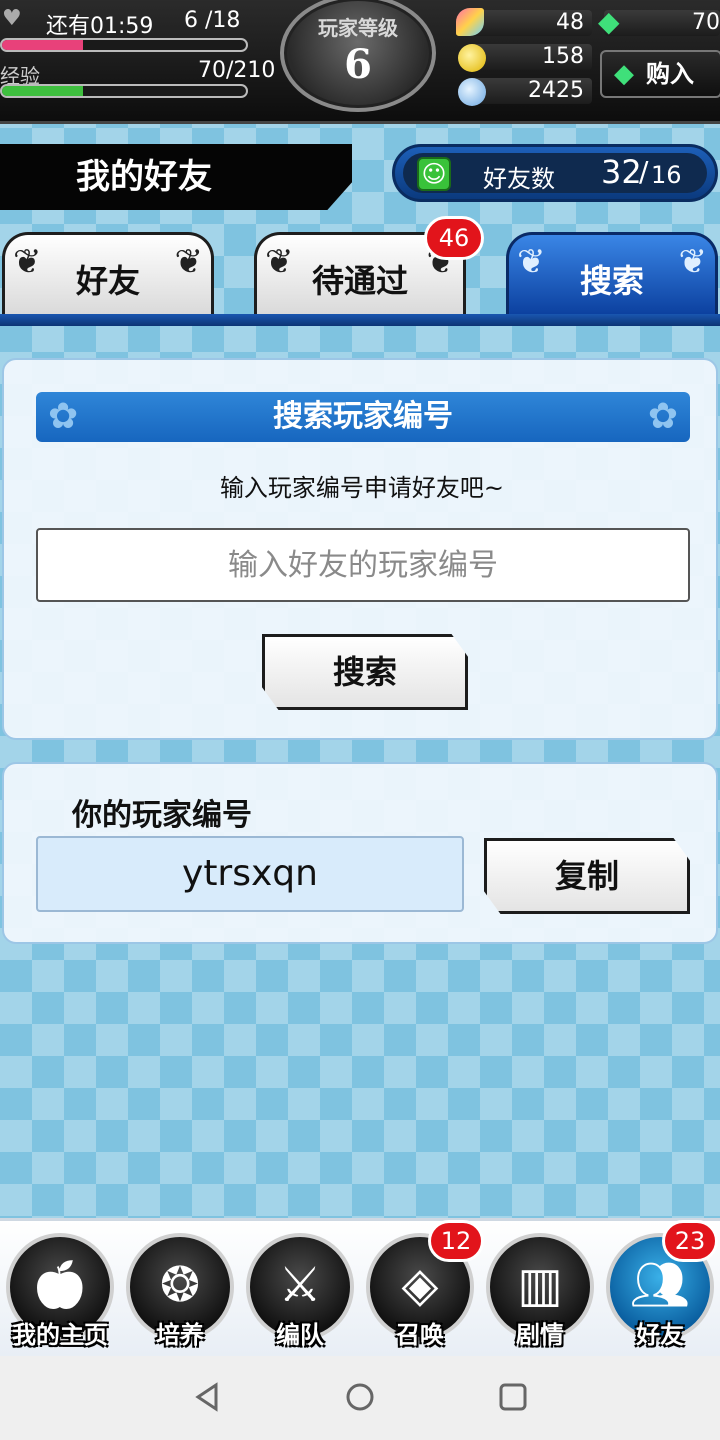  I want to click on orb-value: 2425, so click(556, 90).